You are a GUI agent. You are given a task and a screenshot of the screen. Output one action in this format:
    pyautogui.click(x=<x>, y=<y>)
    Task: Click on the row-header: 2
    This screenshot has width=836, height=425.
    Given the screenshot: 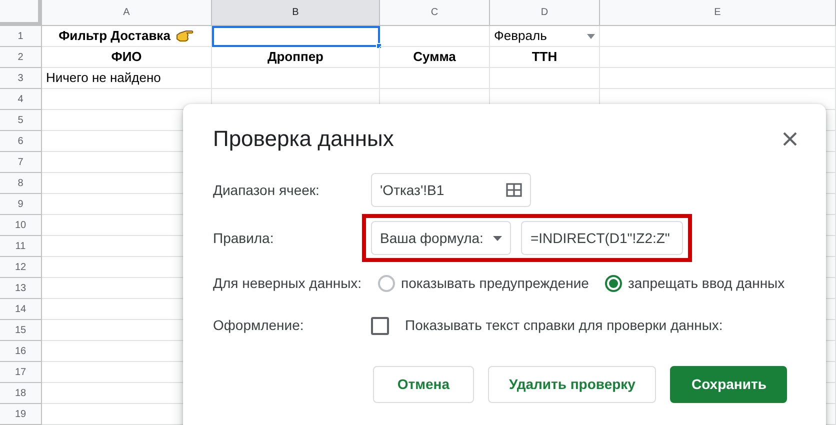 What is the action you would take?
    pyautogui.click(x=21, y=57)
    